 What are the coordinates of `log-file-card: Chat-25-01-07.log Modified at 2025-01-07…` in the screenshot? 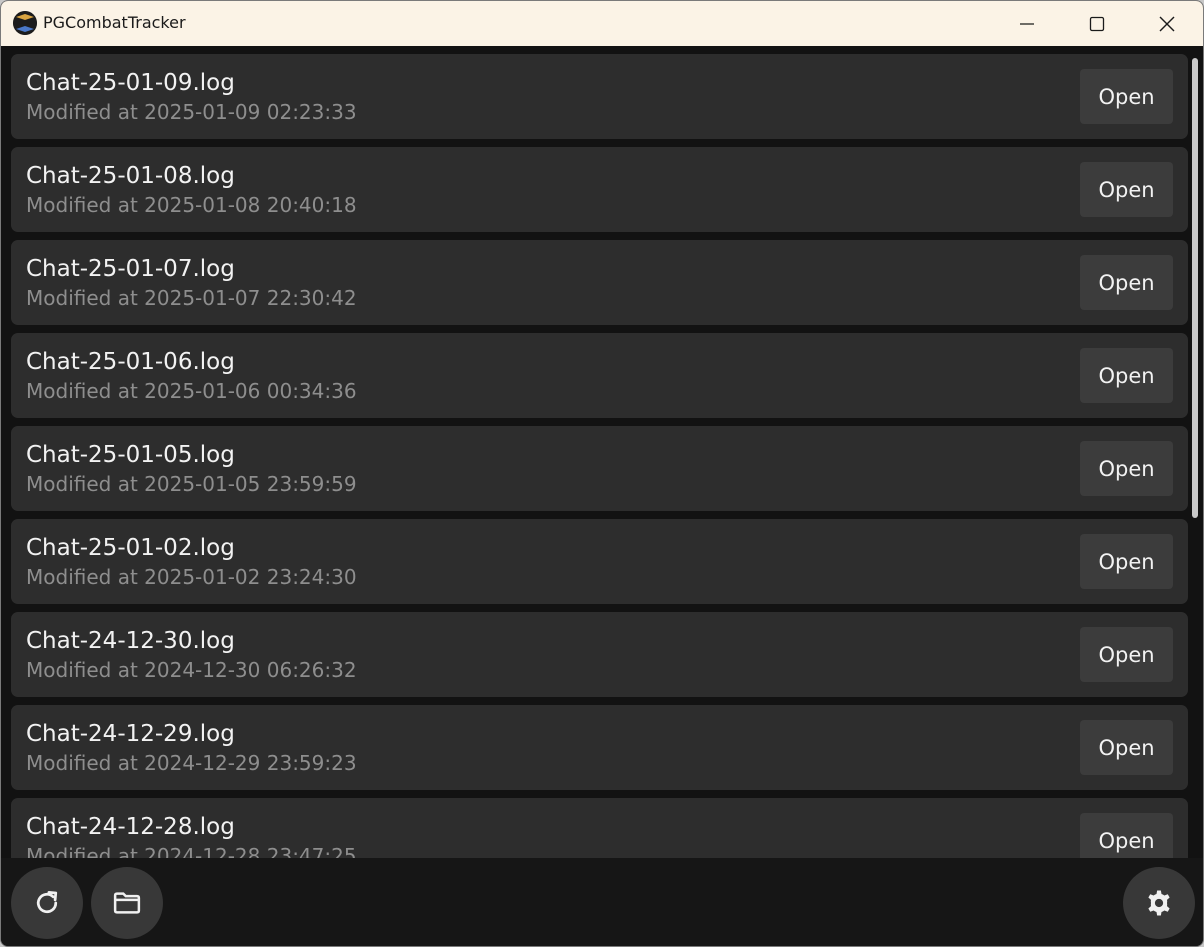 It's located at (599, 282).